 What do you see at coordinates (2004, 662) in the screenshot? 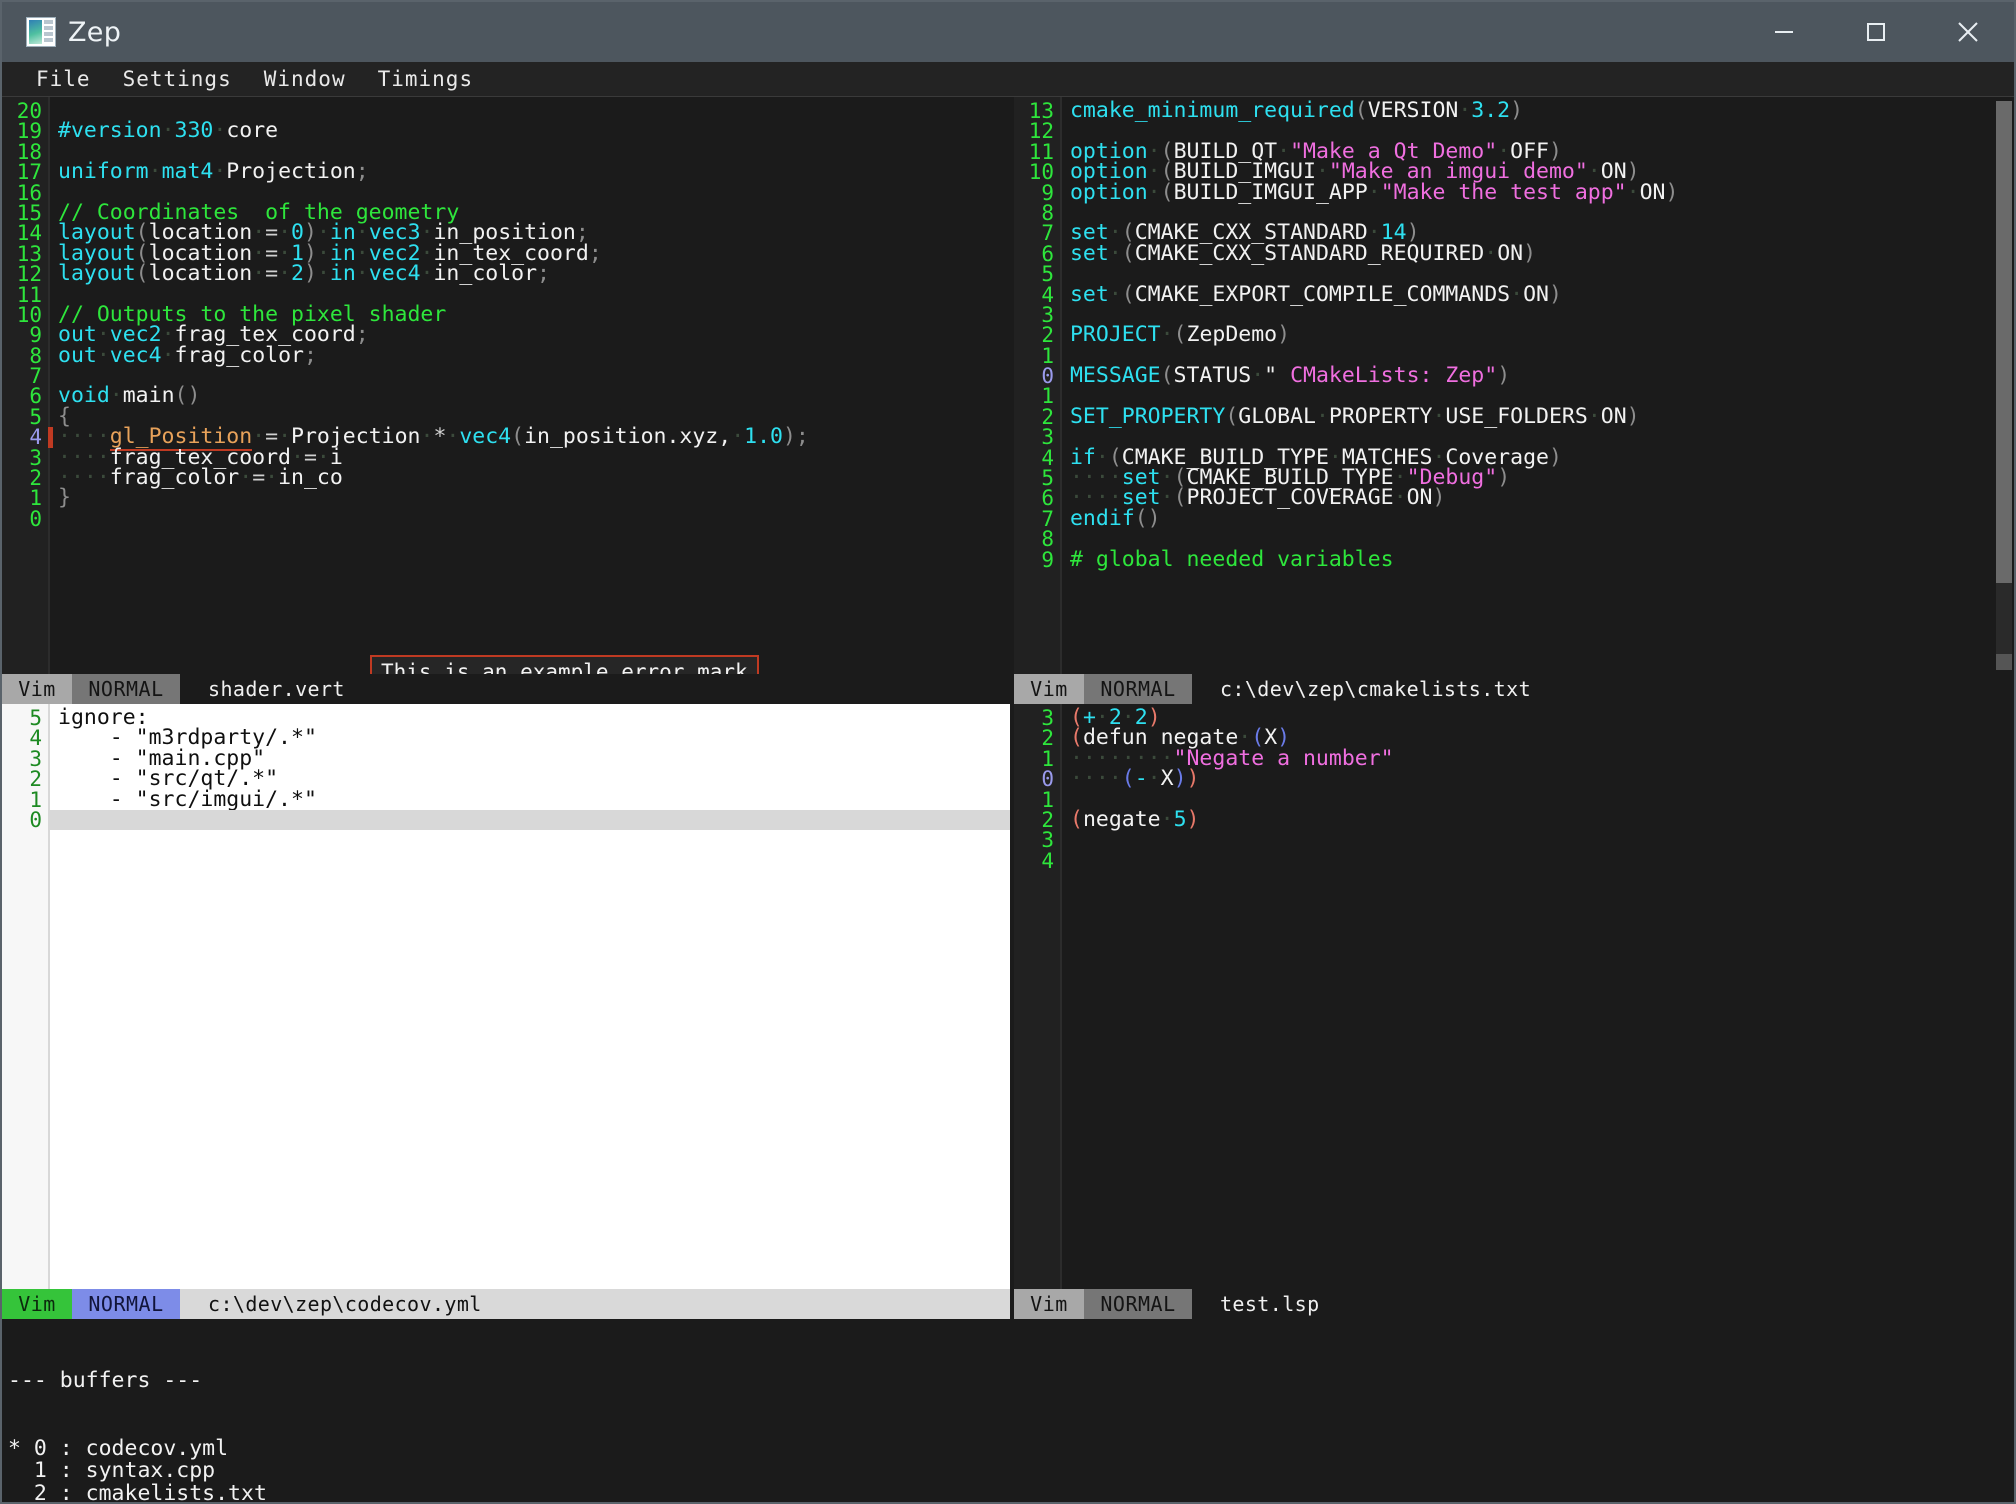
I see `scrollbar-end-cap` at bounding box center [2004, 662].